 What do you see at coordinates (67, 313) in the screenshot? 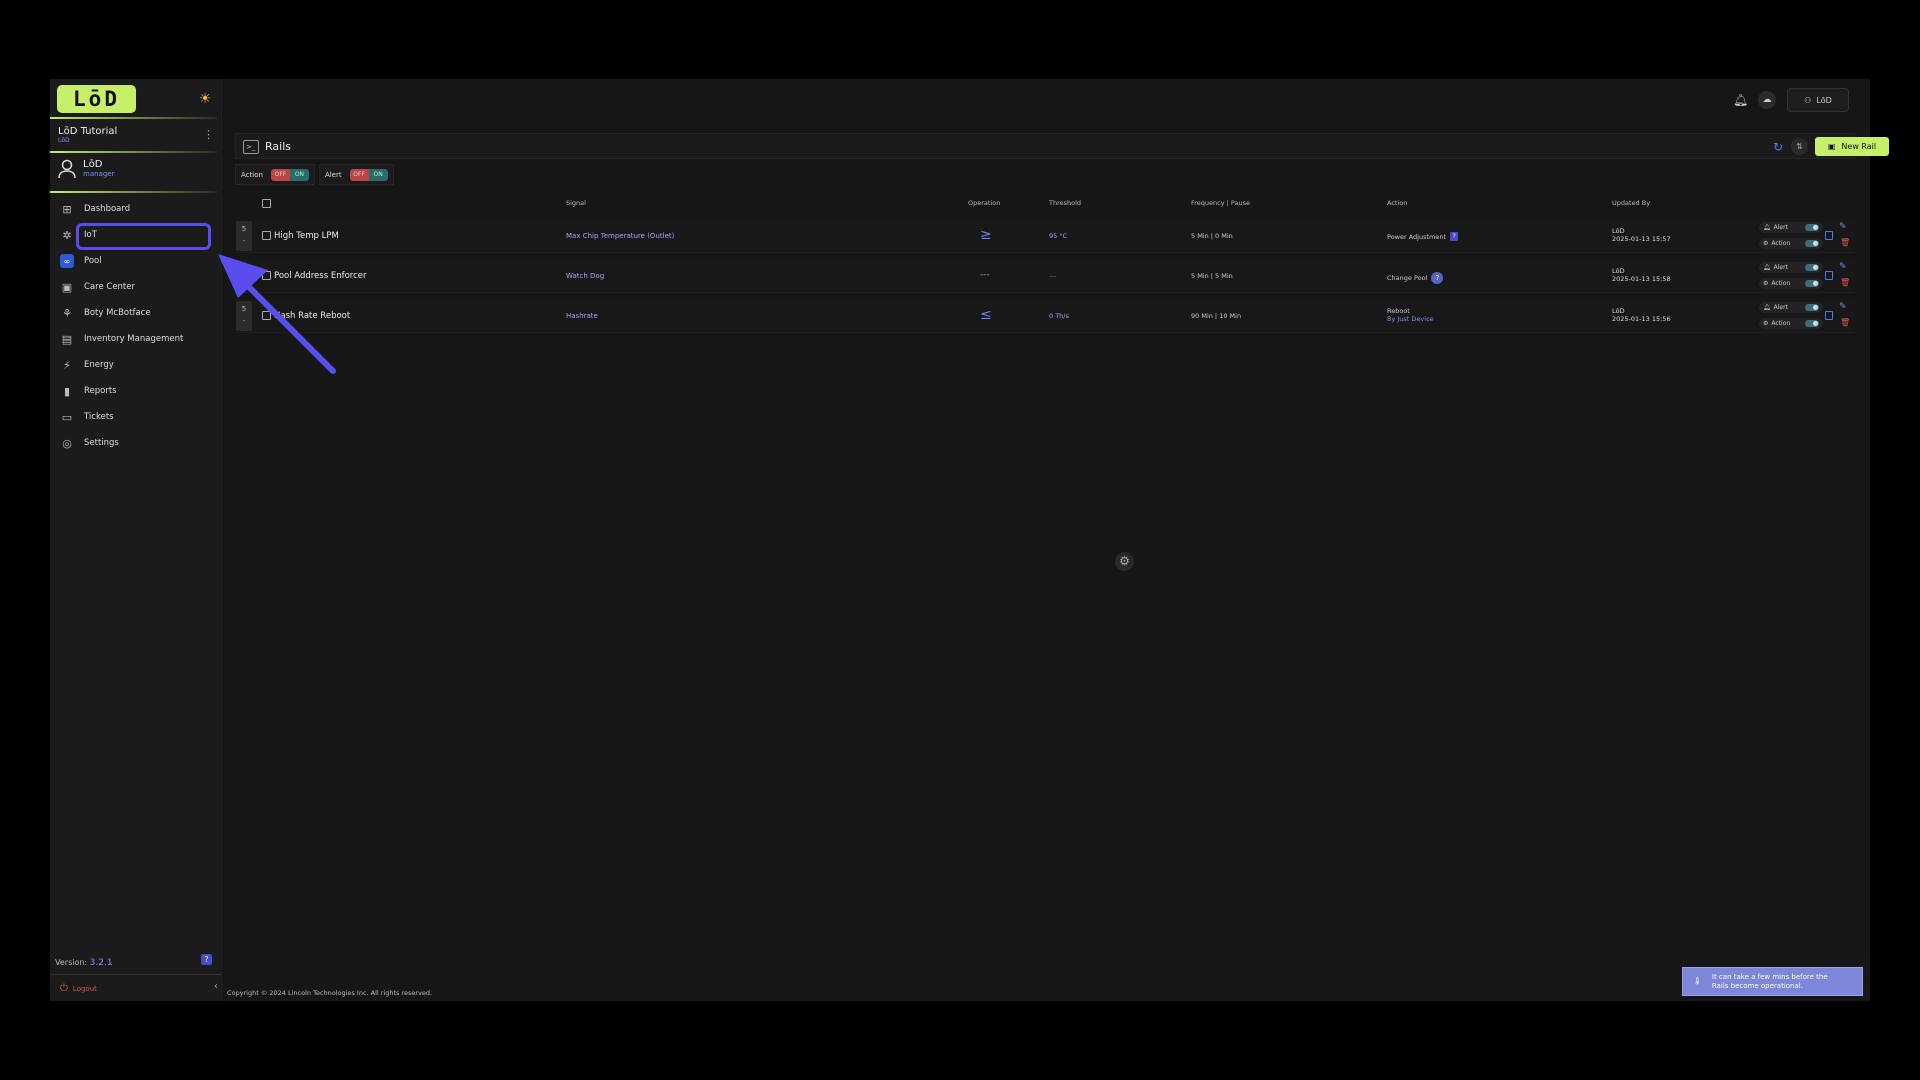
I see `bot-icon: ⚘` at bounding box center [67, 313].